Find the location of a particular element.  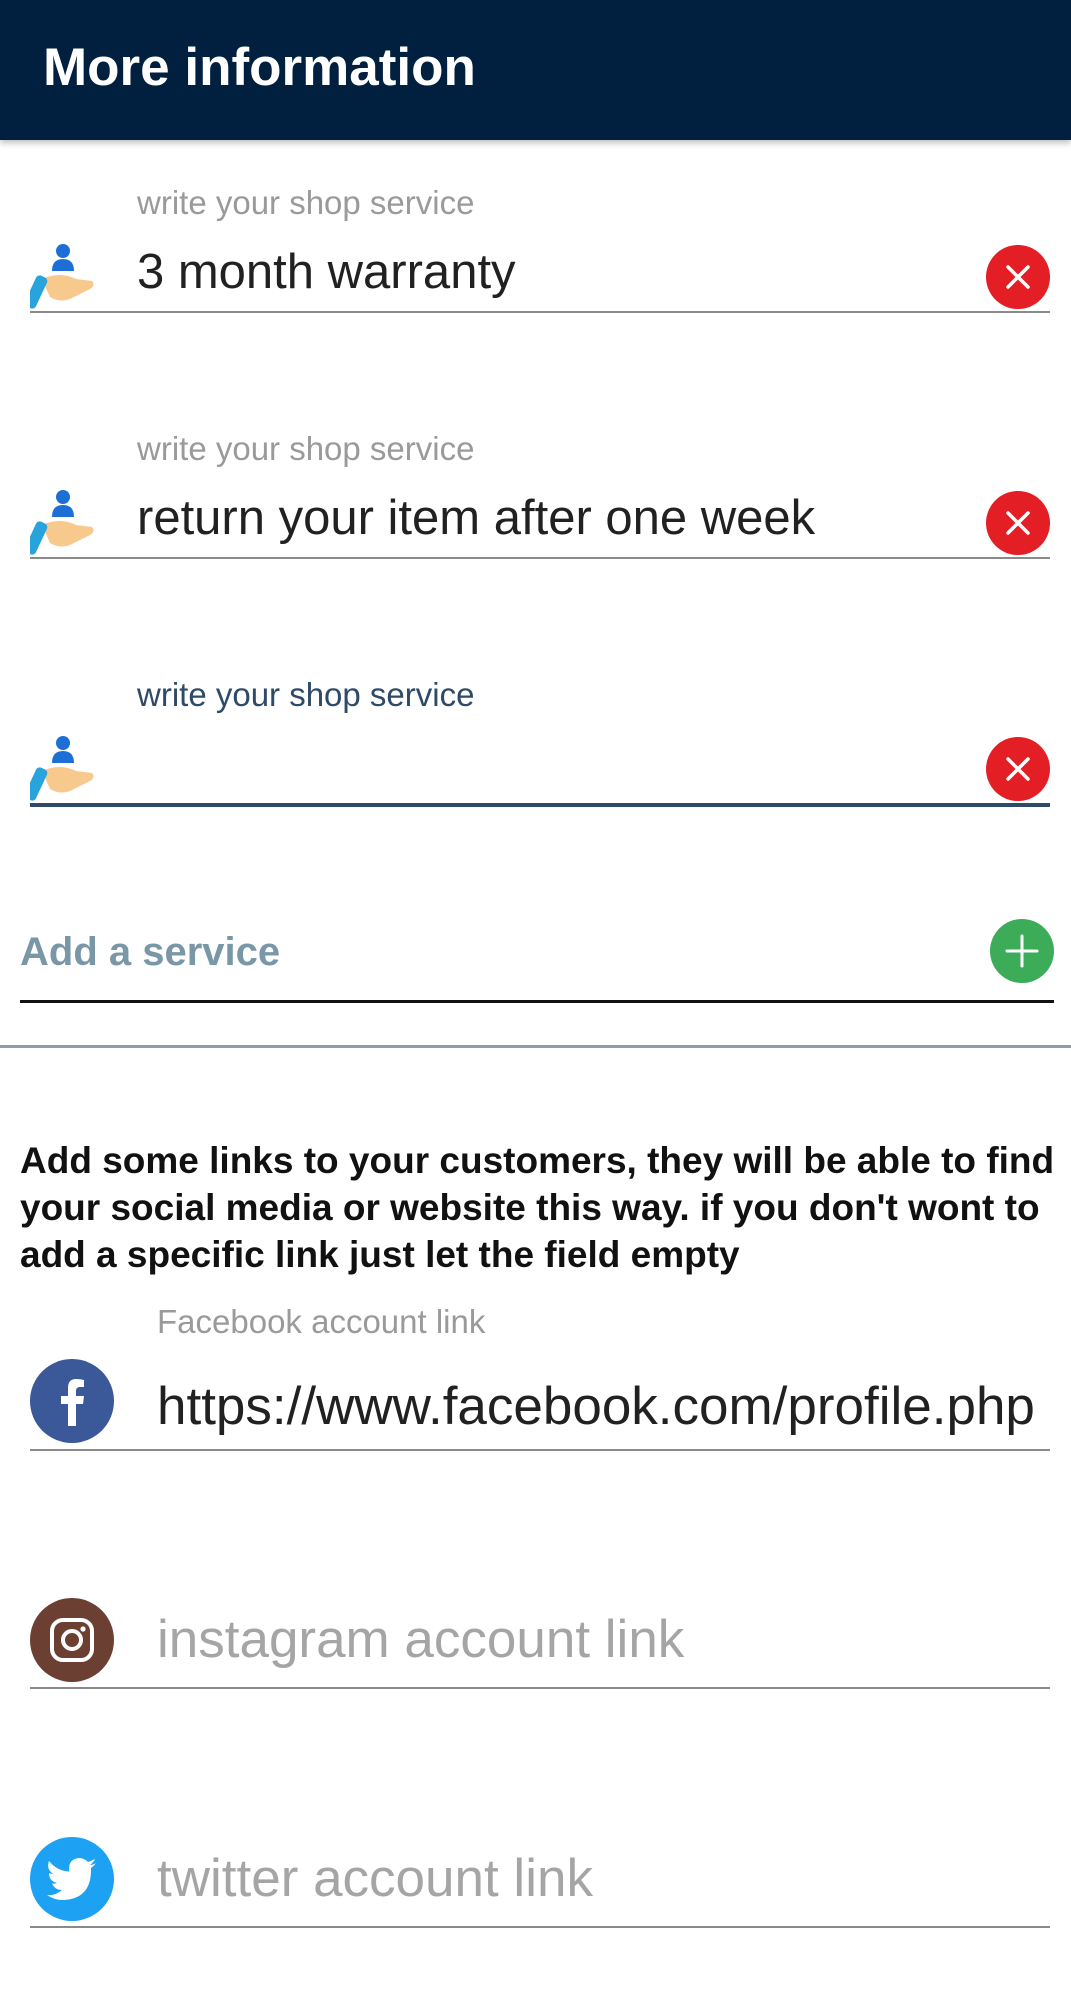

twitter-link-underline is located at coordinates (540, 1927).